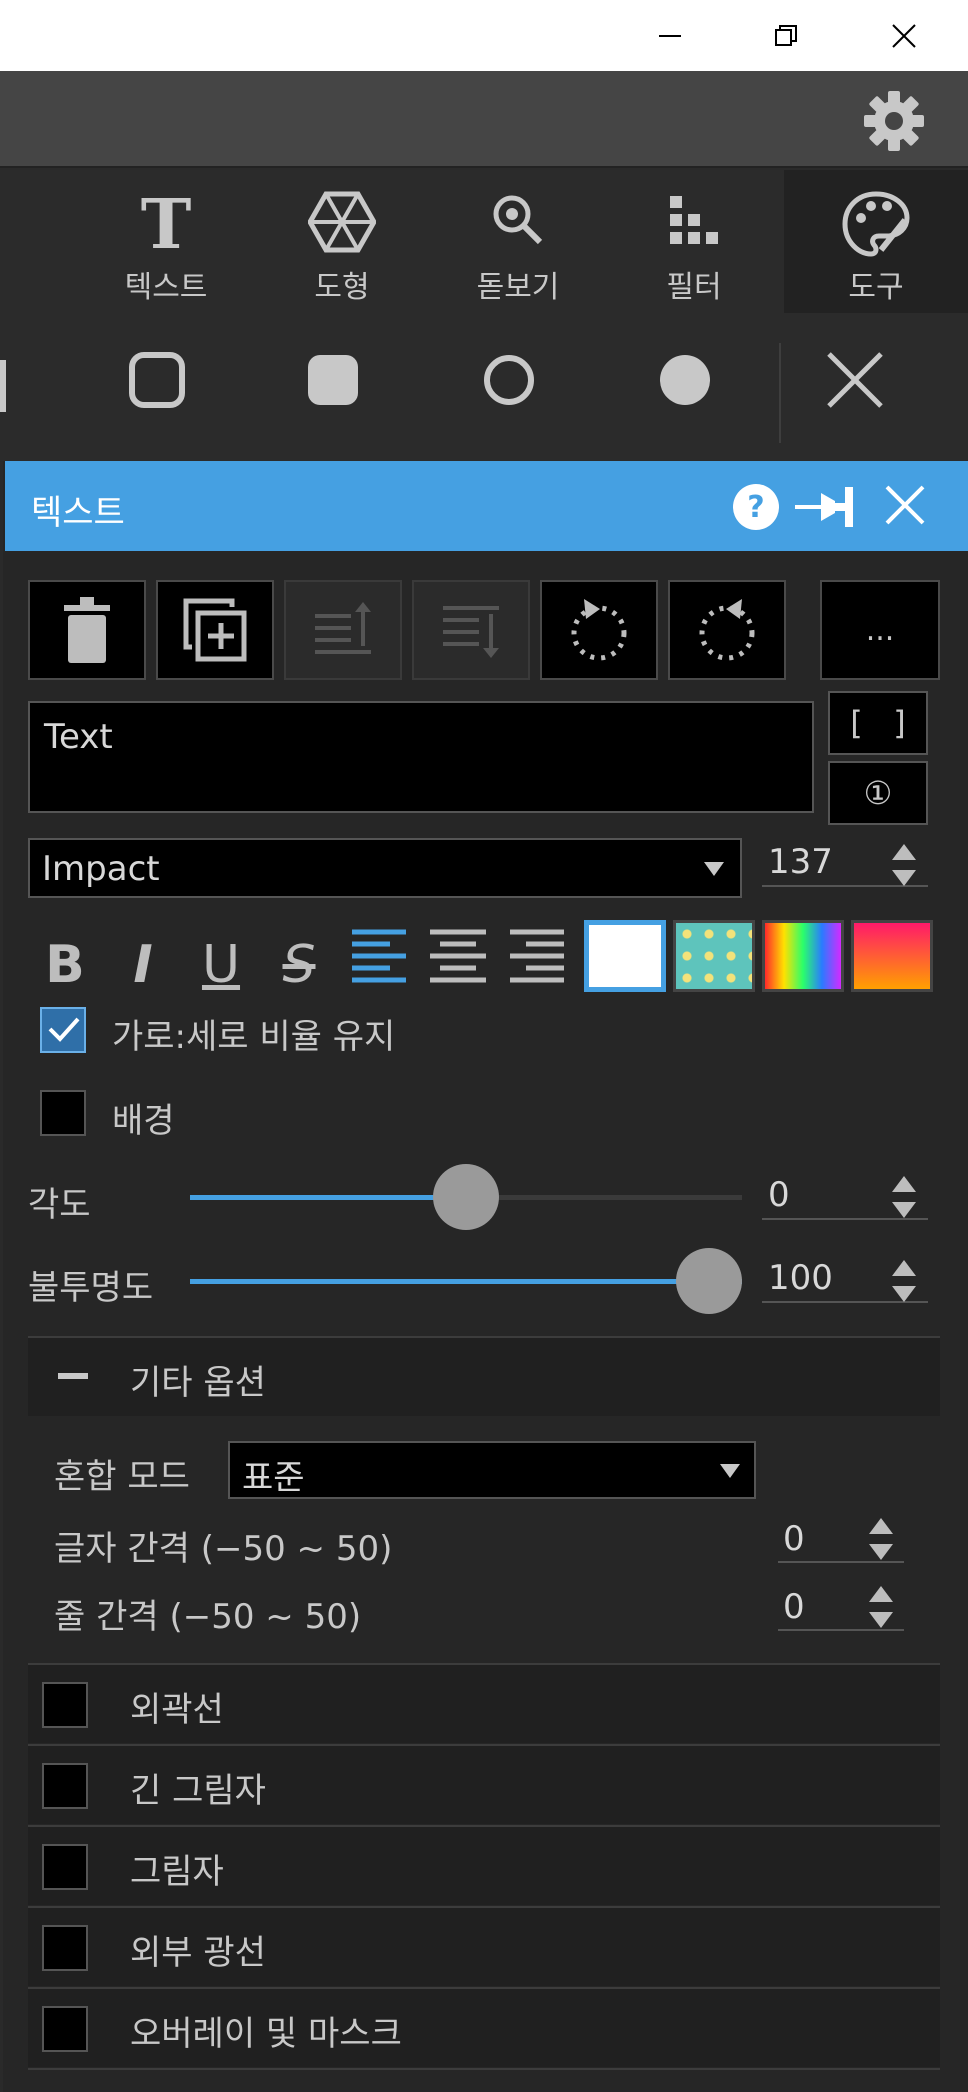  What do you see at coordinates (803, 956) in the screenshot?
I see `gradient-swatch` at bounding box center [803, 956].